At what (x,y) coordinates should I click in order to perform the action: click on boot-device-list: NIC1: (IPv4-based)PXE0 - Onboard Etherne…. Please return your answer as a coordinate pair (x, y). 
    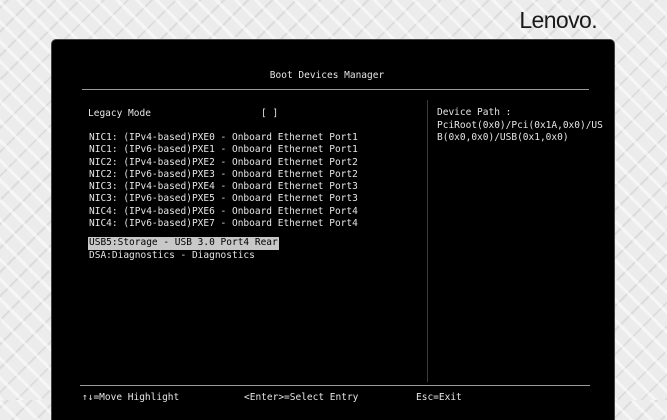
    Looking at the image, I should click on (223, 197).